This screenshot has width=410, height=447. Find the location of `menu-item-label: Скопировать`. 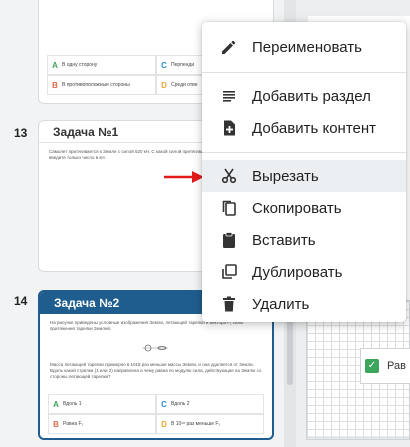

menu-item-label: Скопировать is located at coordinates (297, 208).